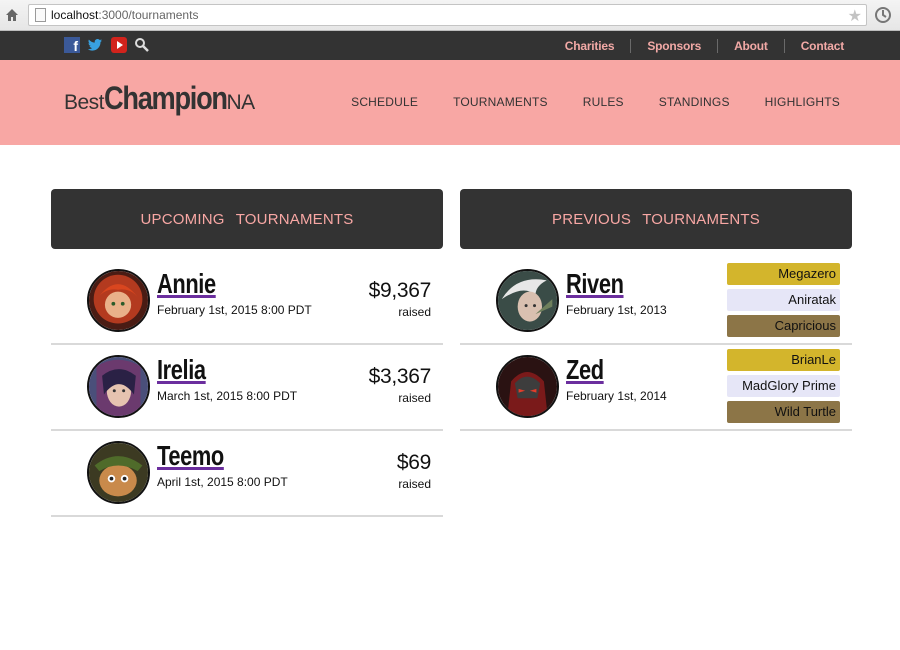 Image resolution: width=900 pixels, height=650 pixels. I want to click on champion-name: Riven, so click(595, 284).